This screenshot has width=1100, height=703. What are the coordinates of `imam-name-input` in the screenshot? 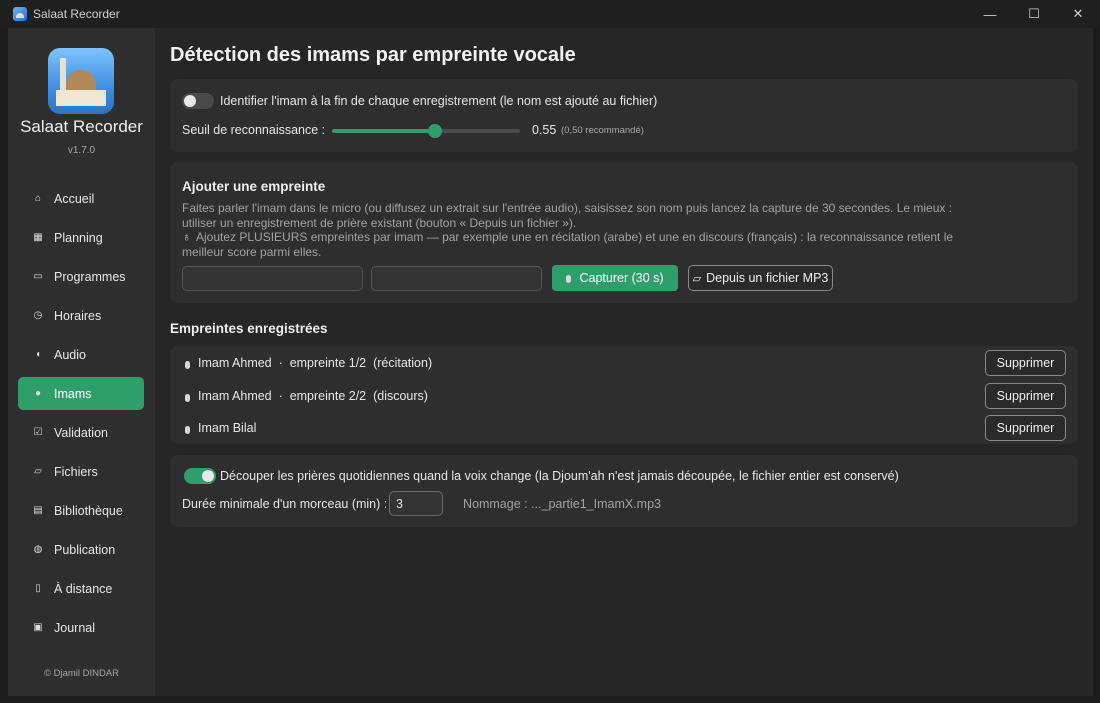 It's located at (272, 278).